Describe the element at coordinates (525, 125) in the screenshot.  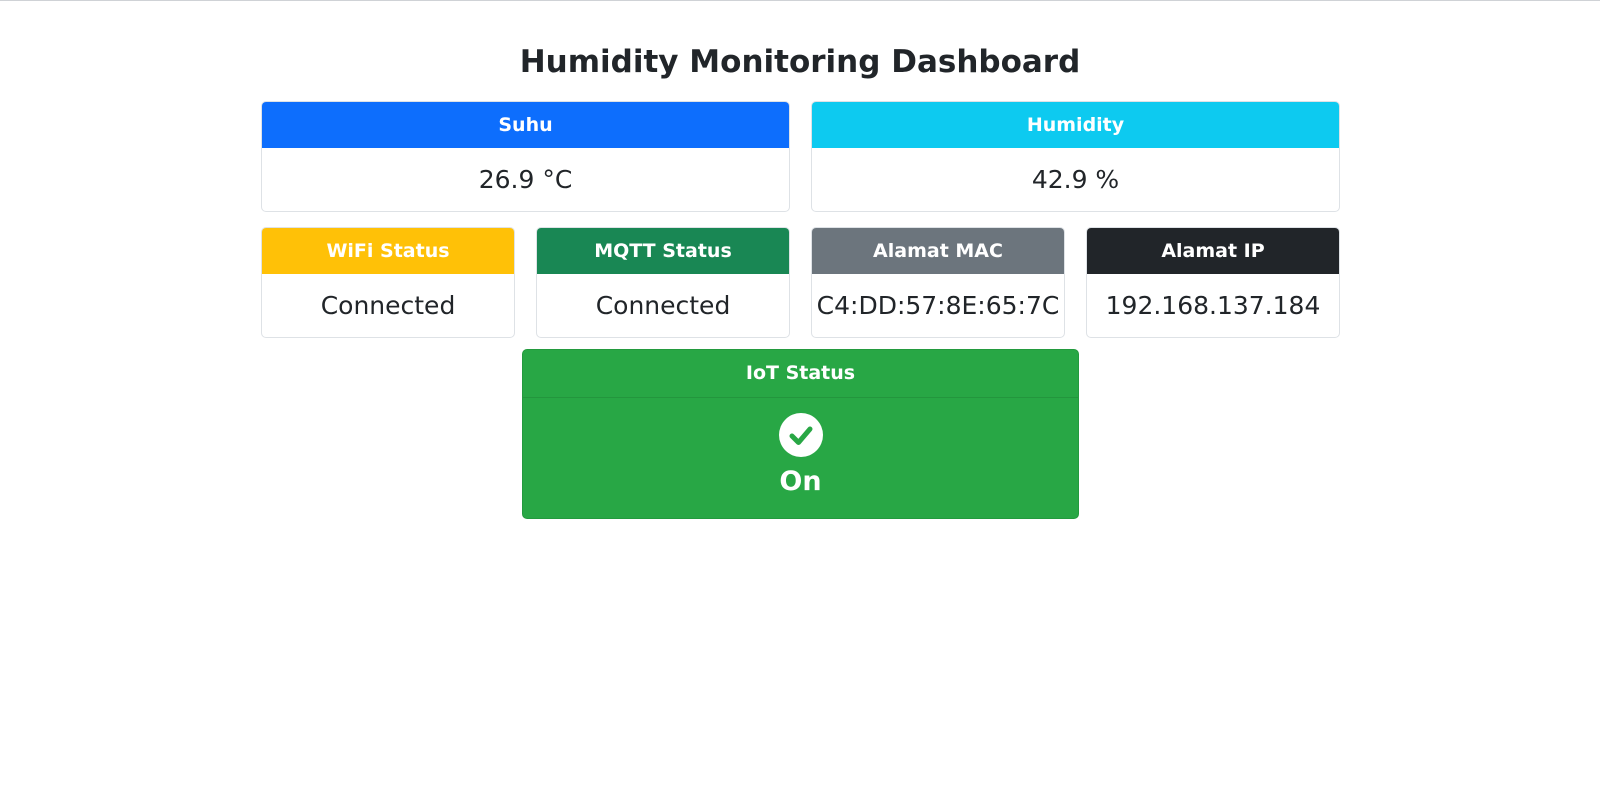
I see `temperature-card-header: Suhu` at that location.